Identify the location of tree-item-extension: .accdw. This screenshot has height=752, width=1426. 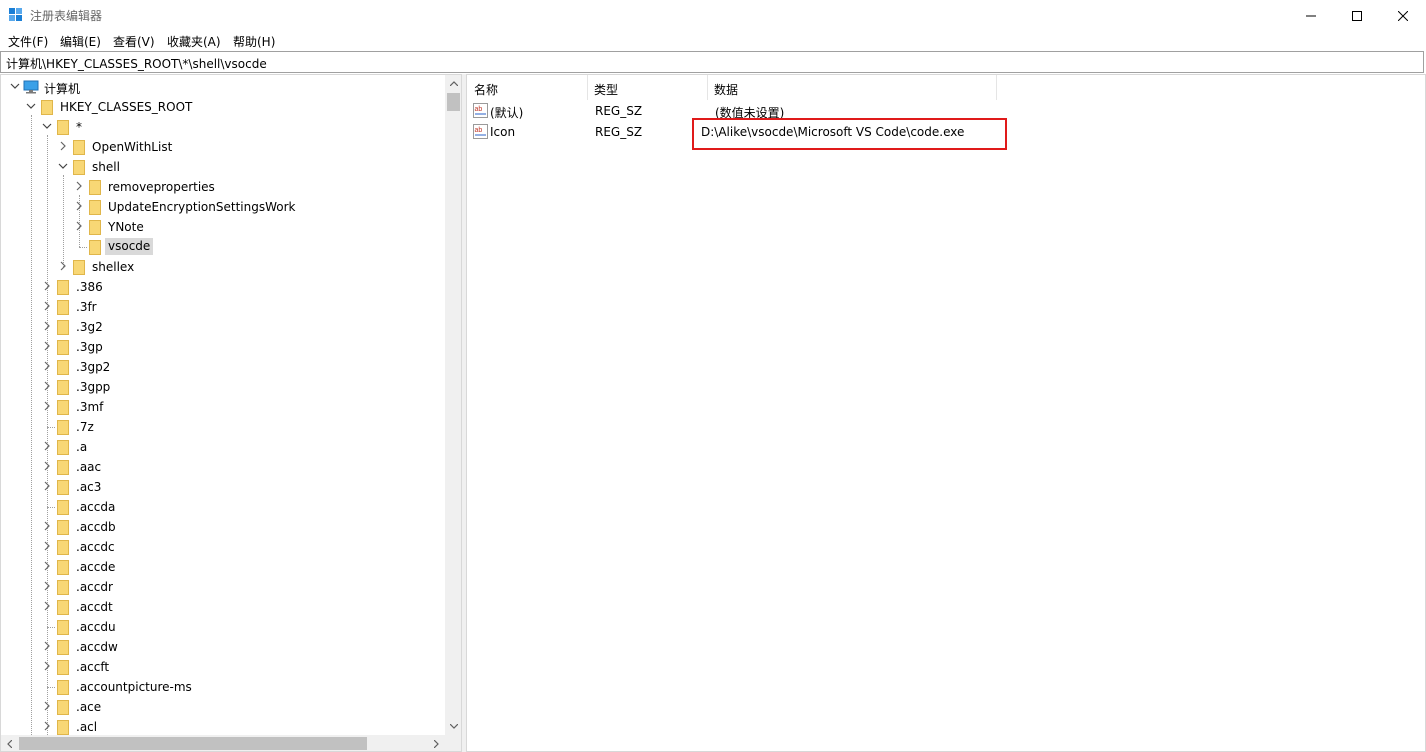
(223, 647).